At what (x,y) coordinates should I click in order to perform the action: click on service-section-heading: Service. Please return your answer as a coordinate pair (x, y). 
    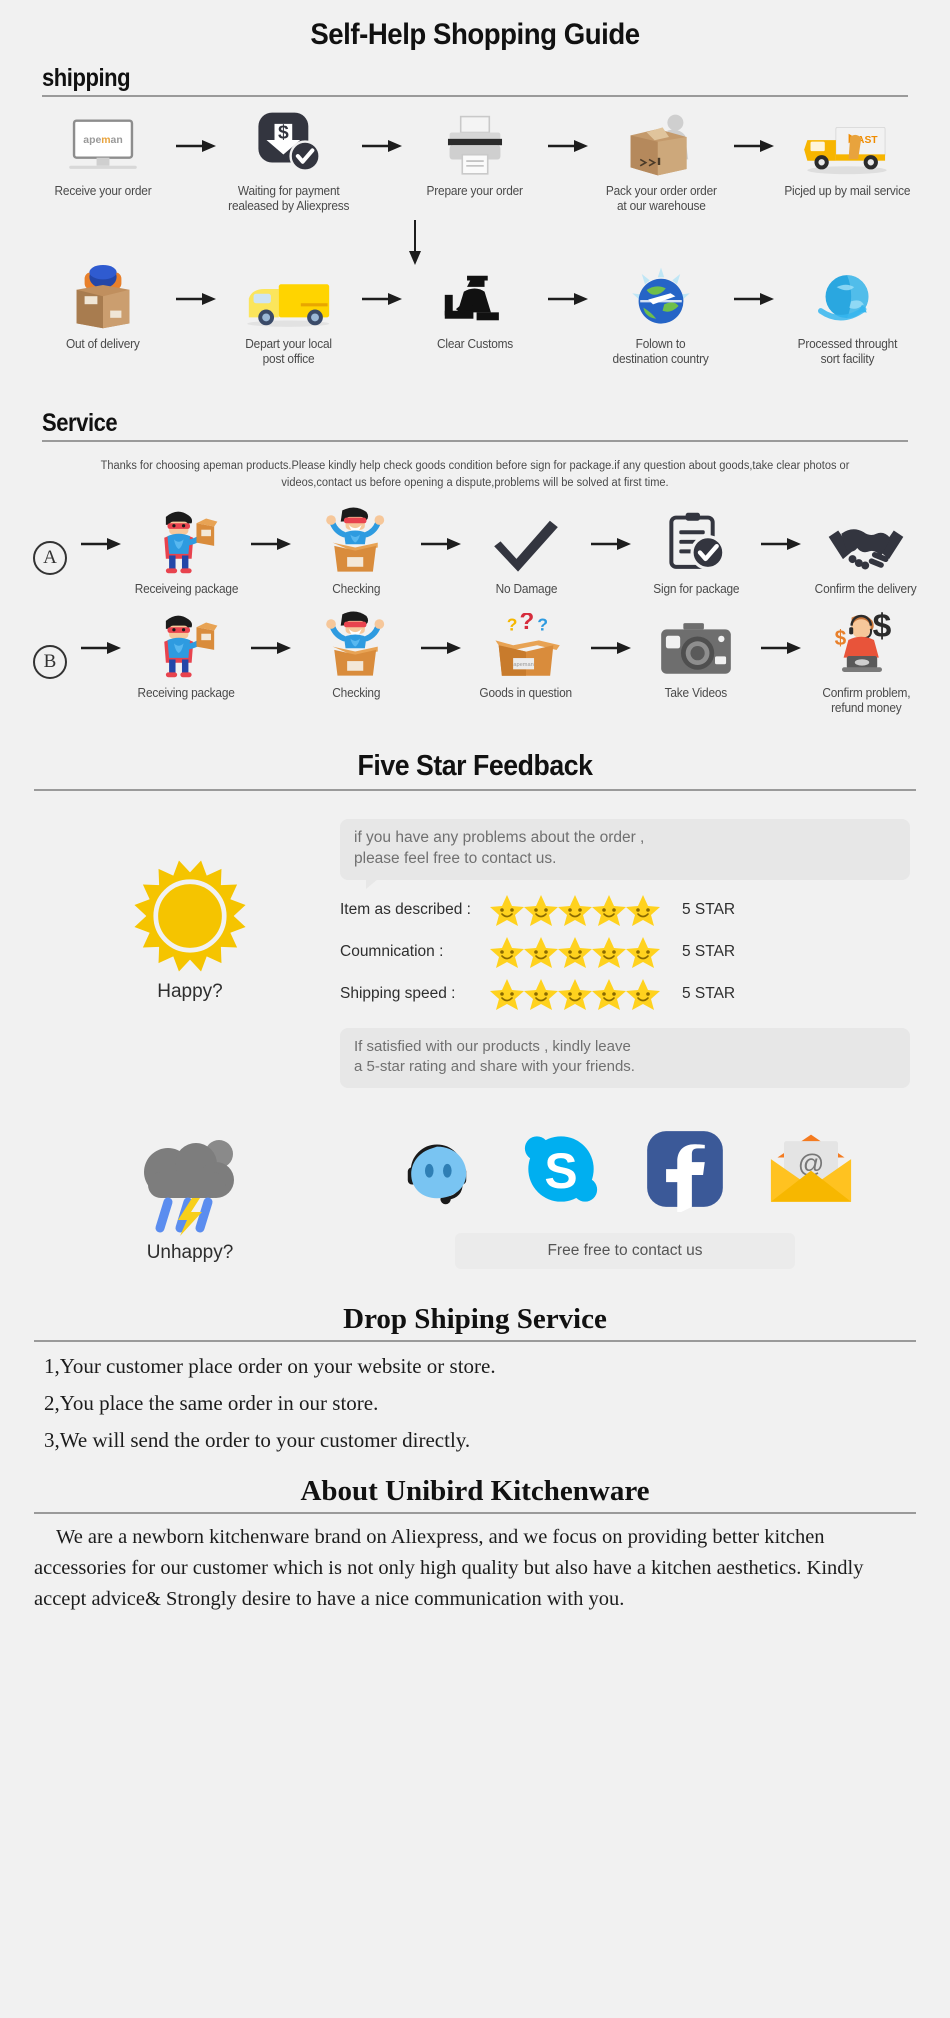
    Looking at the image, I should click on (475, 425).